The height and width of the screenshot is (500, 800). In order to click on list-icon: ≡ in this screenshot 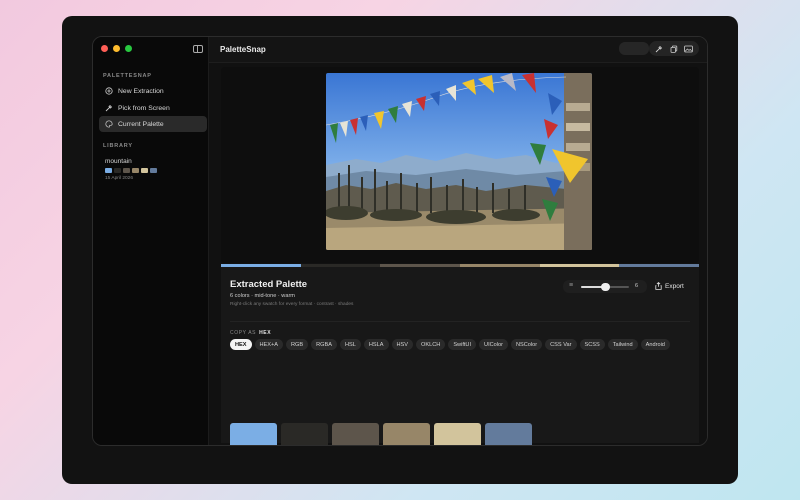, I will do `click(571, 285)`.